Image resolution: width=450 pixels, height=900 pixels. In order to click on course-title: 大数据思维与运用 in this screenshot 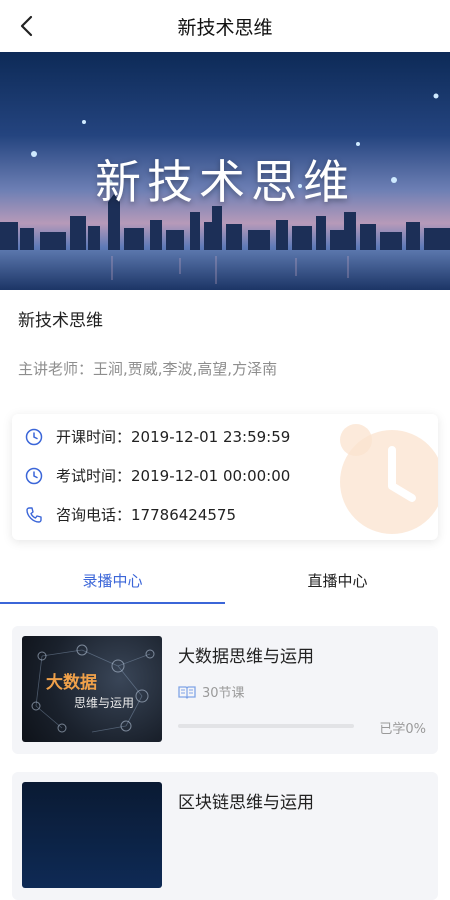, I will do `click(246, 657)`.